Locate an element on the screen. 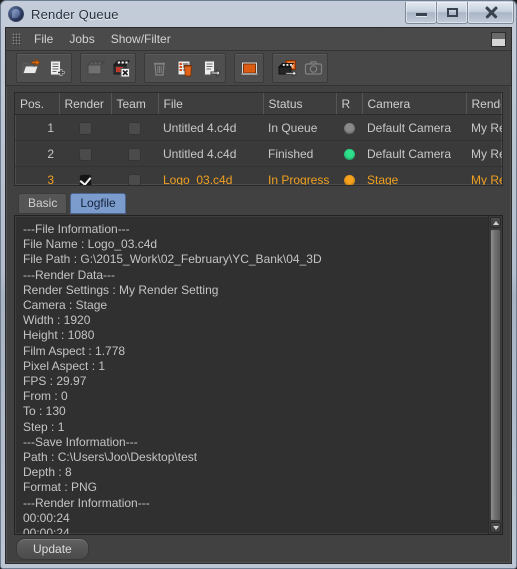 This screenshot has width=517, height=569. column-header-render-settings: Render Settings is located at coordinates (484, 104).